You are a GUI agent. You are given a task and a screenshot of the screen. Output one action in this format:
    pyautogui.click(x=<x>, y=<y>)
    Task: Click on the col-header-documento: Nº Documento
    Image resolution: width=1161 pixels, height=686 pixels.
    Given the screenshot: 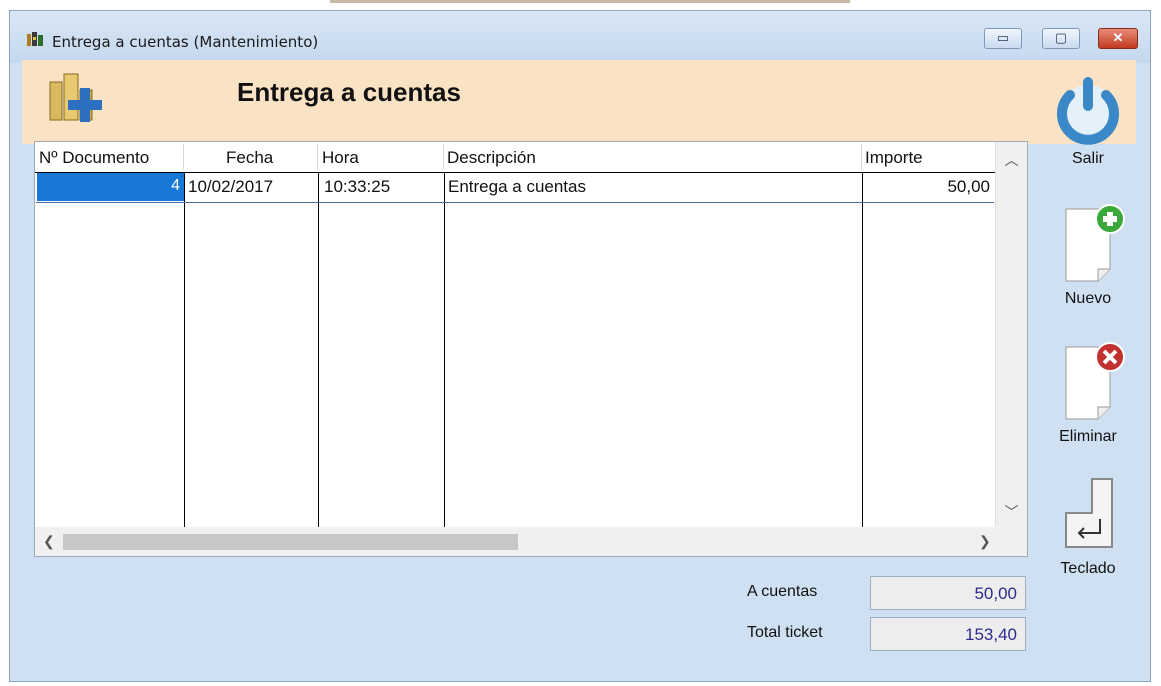 What is the action you would take?
    pyautogui.click(x=94, y=158)
    